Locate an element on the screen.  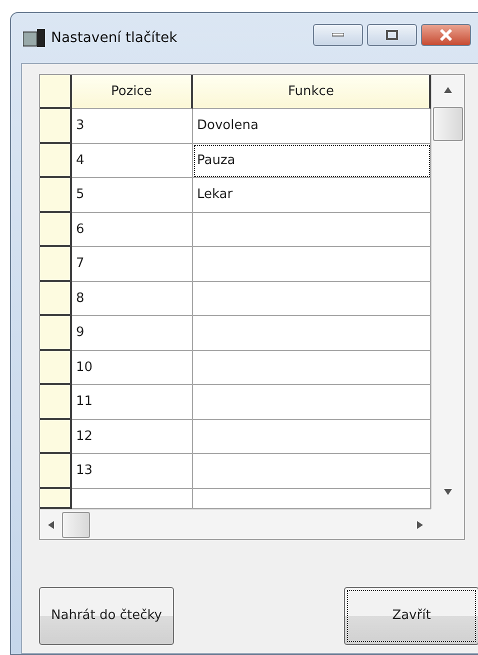
table-cell: 9 is located at coordinates (132, 333).